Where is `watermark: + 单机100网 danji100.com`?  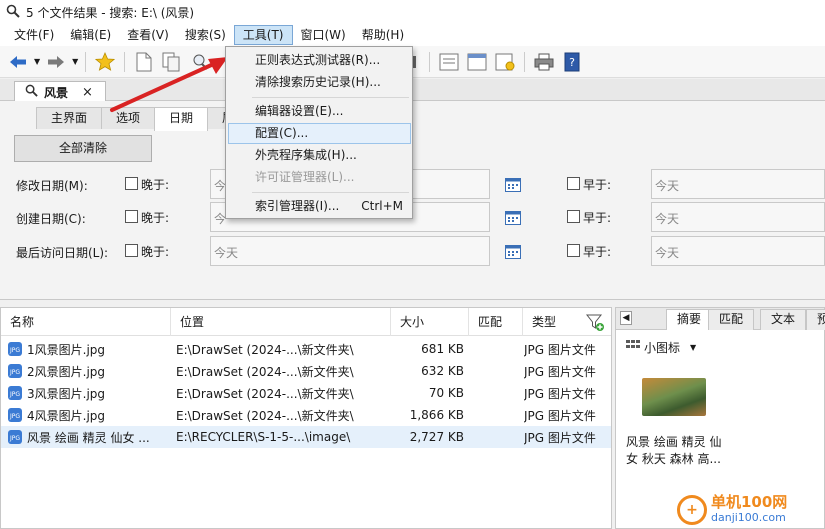
watermark: + 单机100网 danji100.com is located at coordinates (751, 509).